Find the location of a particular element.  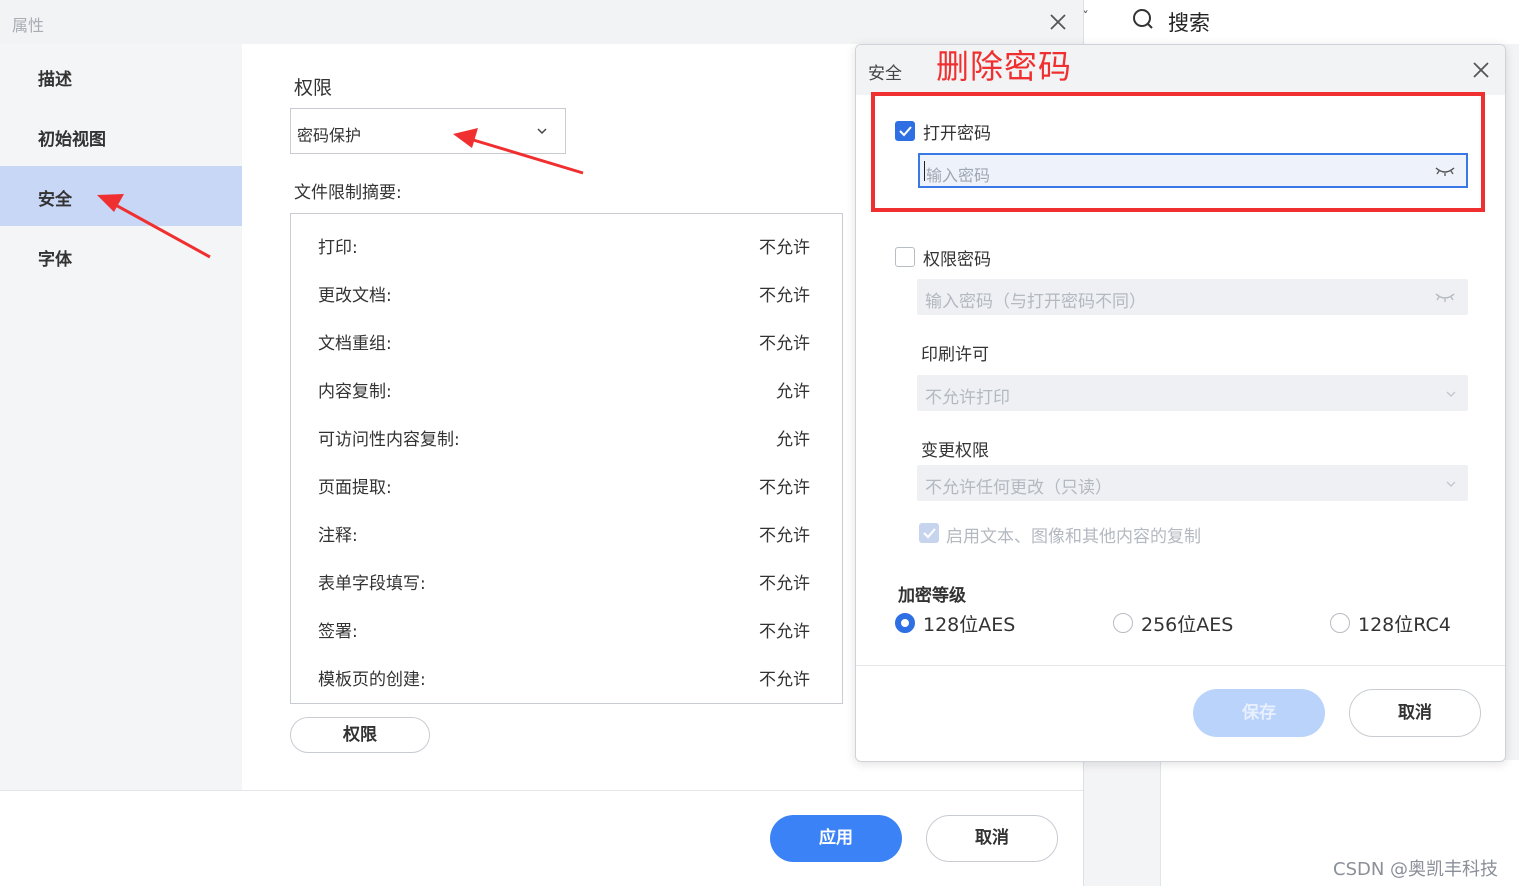

sidebar-item-security: 安全 is located at coordinates (121, 196).